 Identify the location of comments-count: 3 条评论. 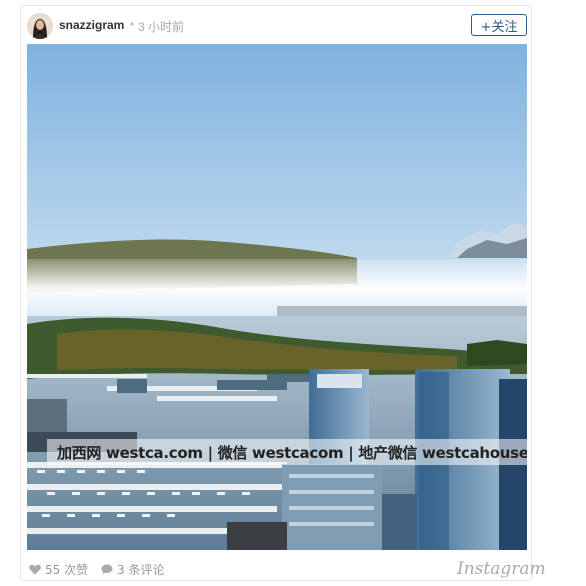
(132, 569).